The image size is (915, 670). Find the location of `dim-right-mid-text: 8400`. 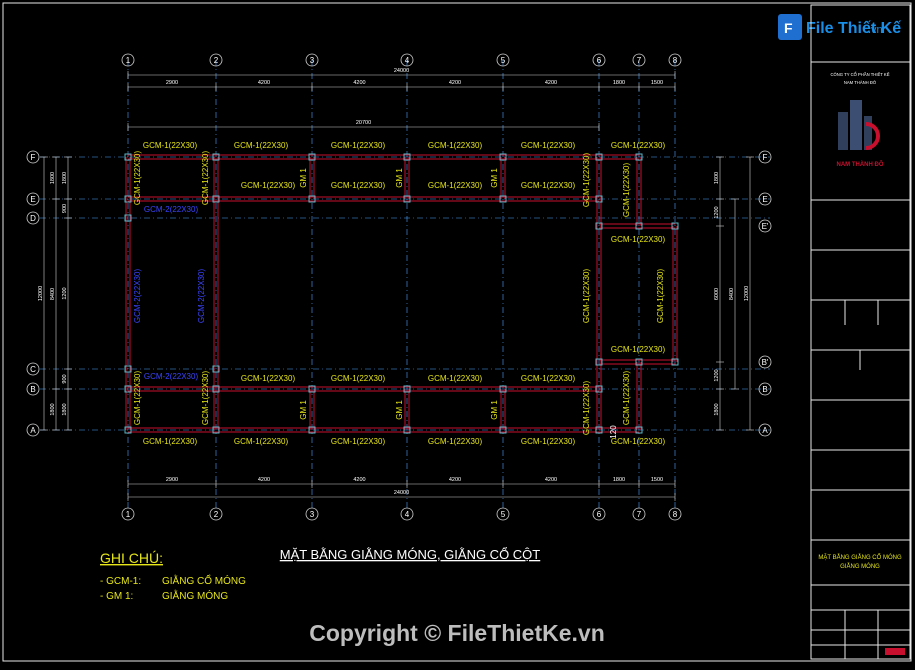

dim-right-mid-text: 8400 is located at coordinates (732, 294).